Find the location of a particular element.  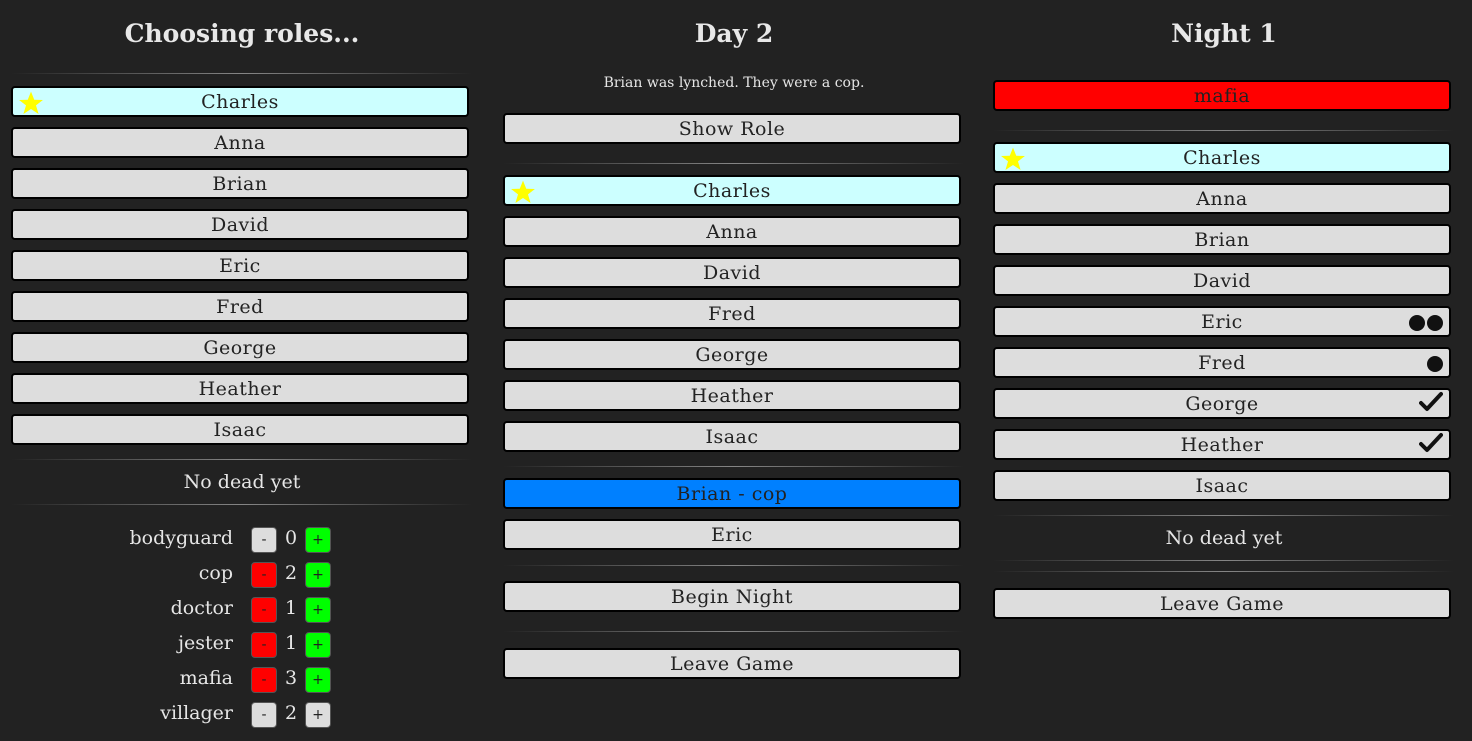

player-name: George is located at coordinates (240, 348).